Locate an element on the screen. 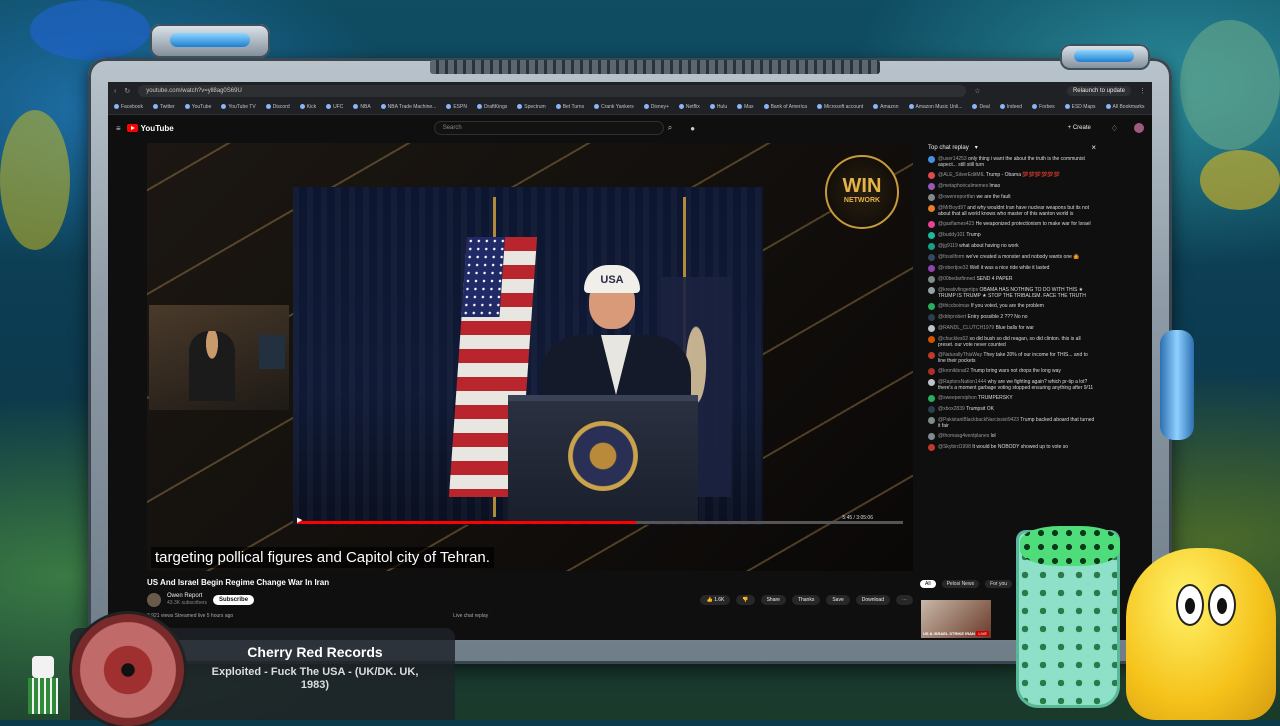  bookmark-item: Discord is located at coordinates (277, 107).